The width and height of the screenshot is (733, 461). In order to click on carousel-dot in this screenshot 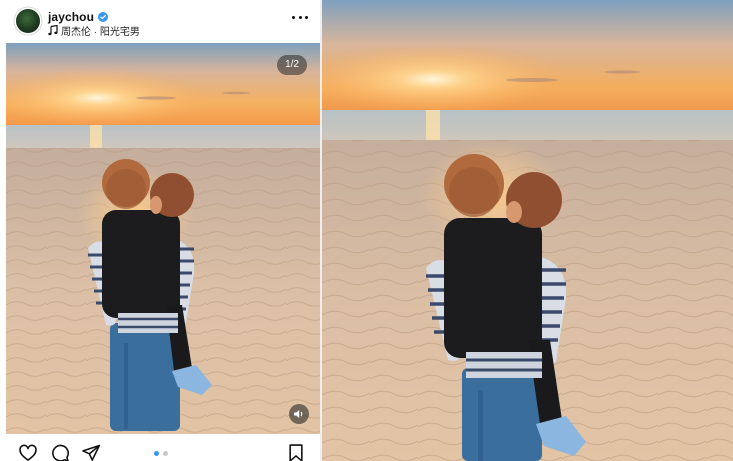, I will do `click(165, 453)`.